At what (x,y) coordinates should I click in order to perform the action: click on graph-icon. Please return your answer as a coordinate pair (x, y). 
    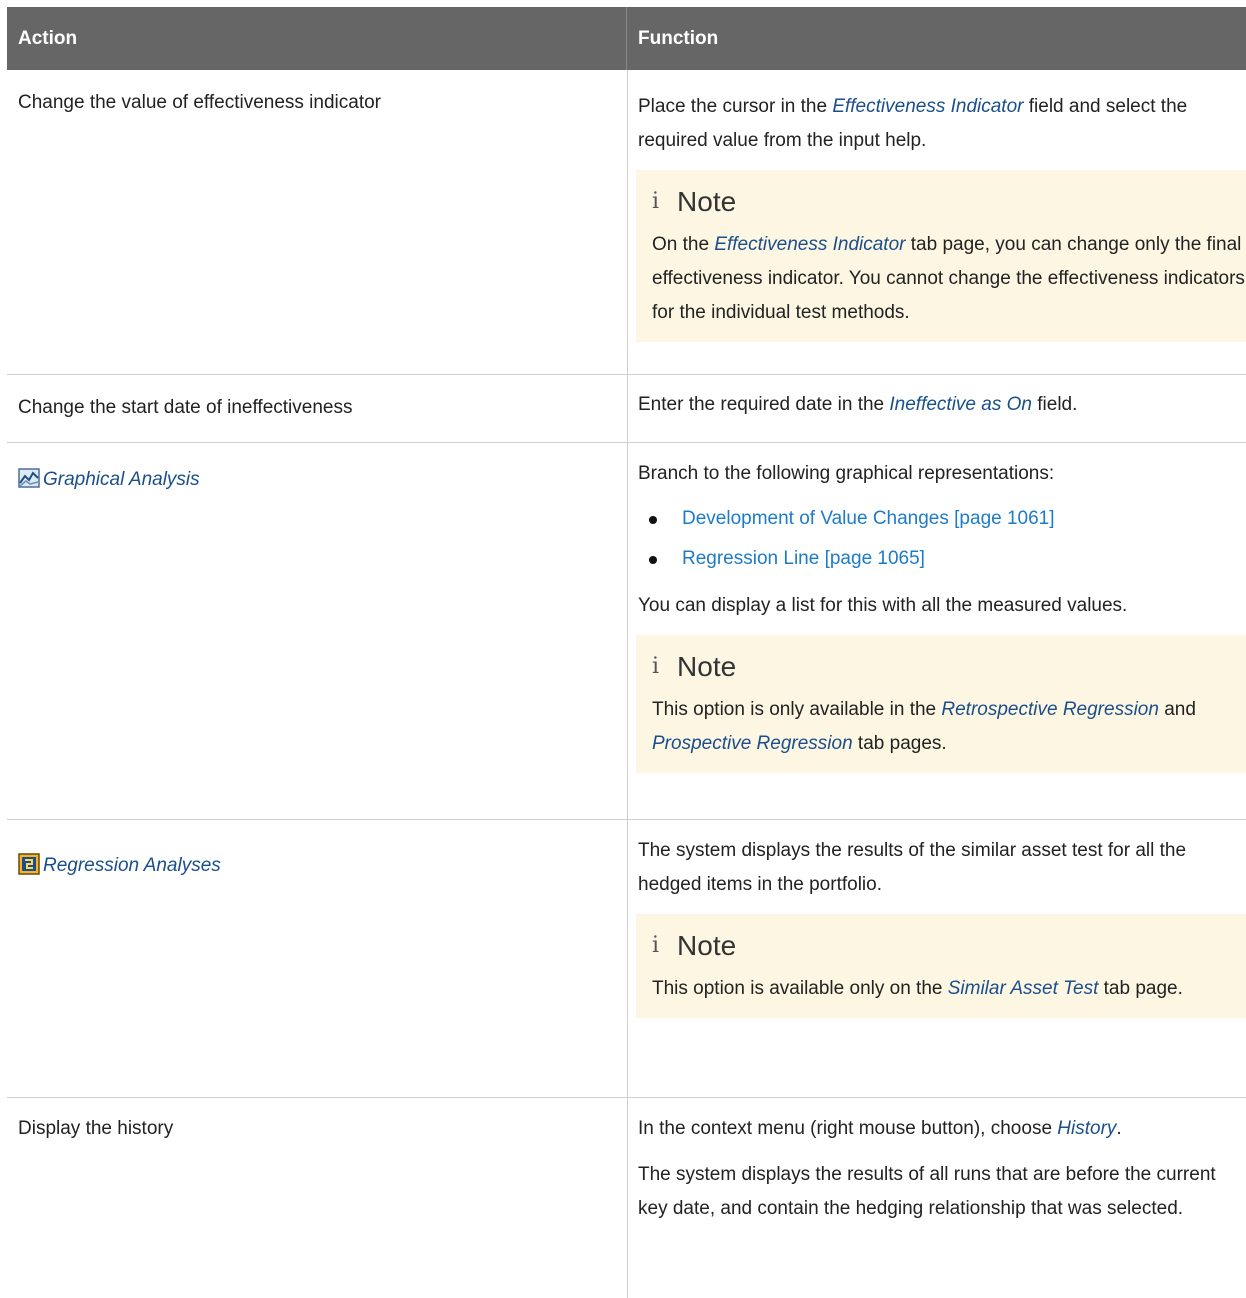
    Looking at the image, I should click on (29, 478).